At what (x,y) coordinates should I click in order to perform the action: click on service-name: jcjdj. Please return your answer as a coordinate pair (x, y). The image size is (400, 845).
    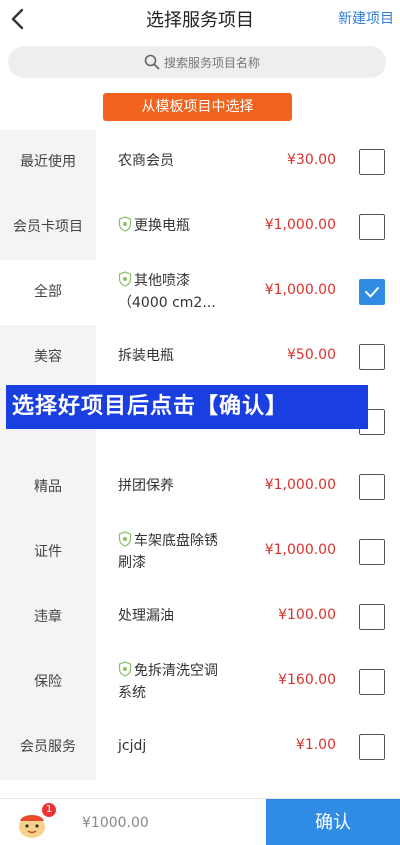
    Looking at the image, I should click on (132, 746).